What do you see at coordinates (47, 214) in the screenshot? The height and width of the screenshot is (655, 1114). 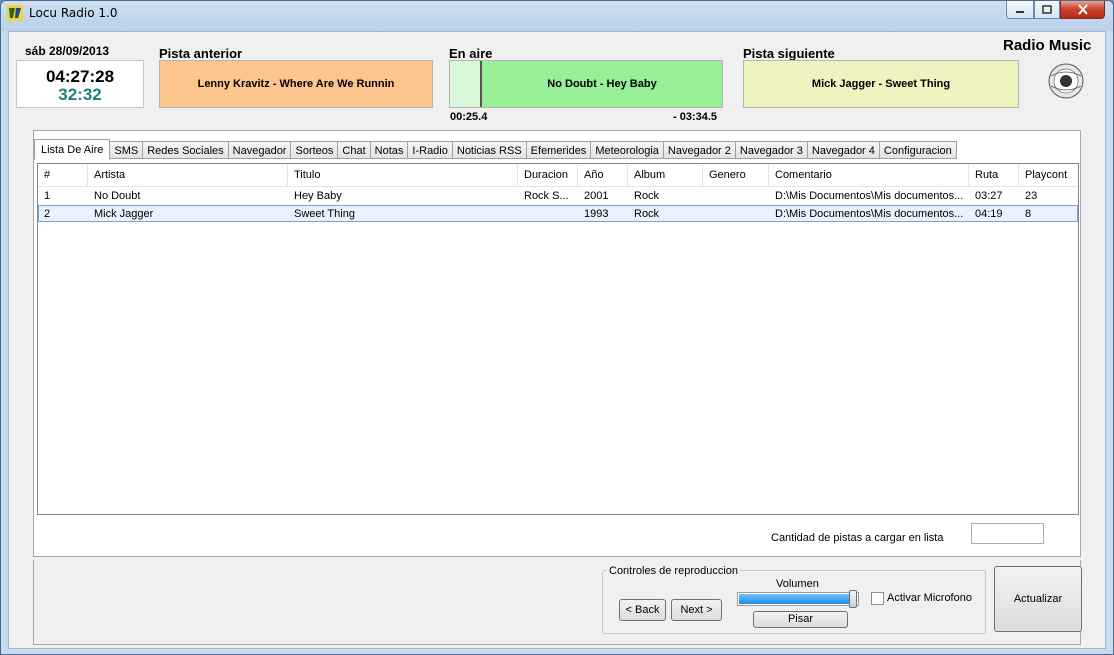 I see `cell-number: 2` at bounding box center [47, 214].